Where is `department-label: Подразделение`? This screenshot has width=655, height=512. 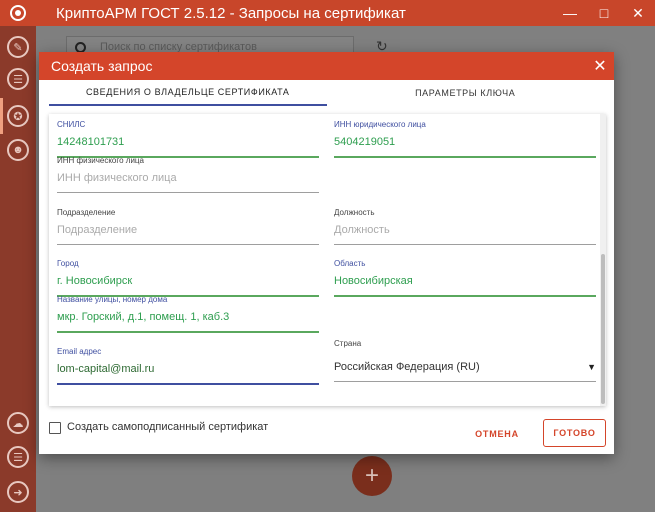 department-label: Подразделение is located at coordinates (86, 212).